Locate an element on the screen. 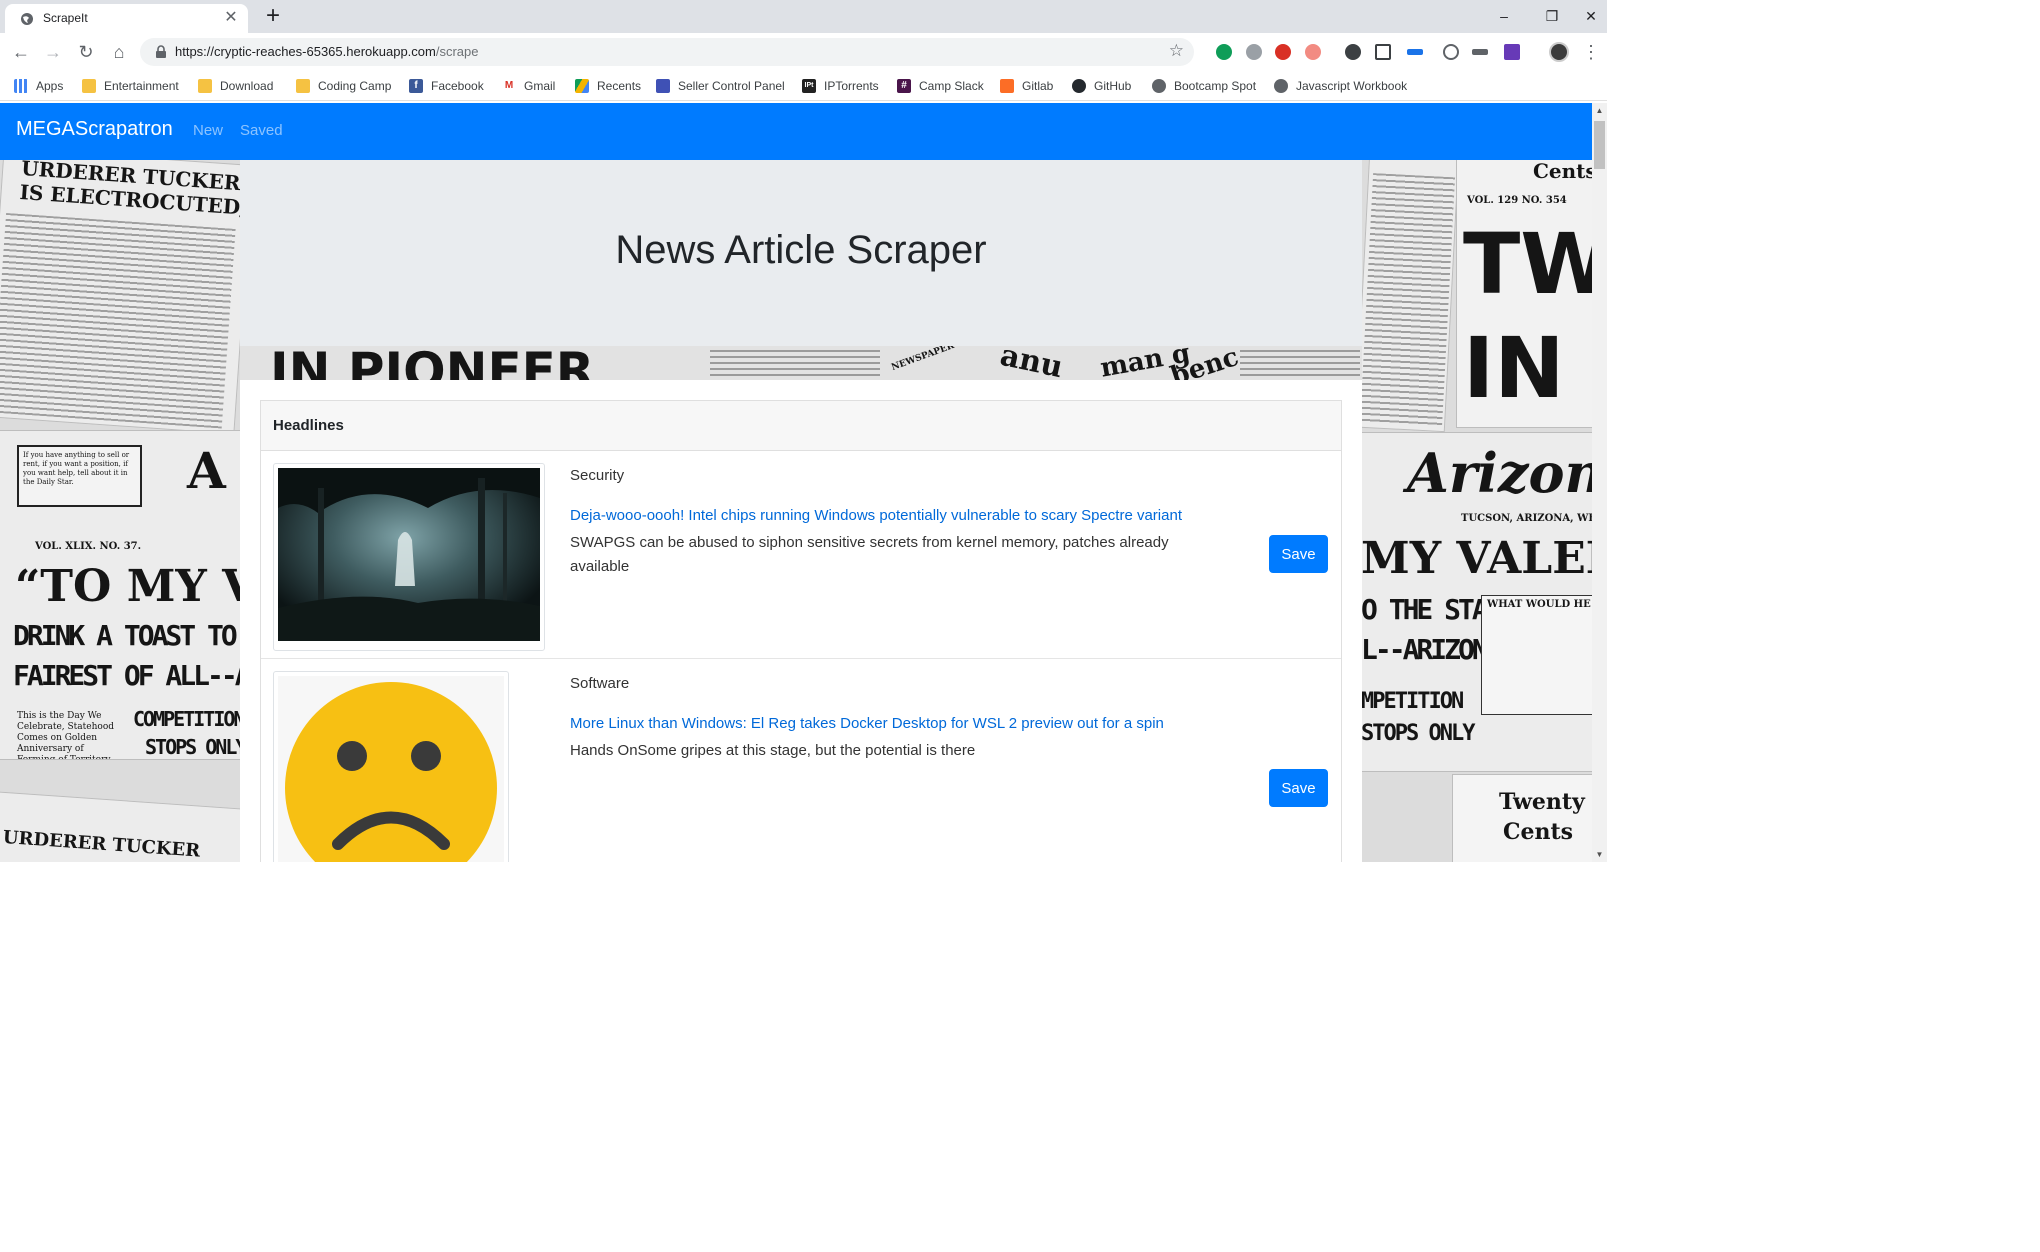 This screenshot has height=1252, width=2040. minimize-button: – is located at coordinates (1504, 16).